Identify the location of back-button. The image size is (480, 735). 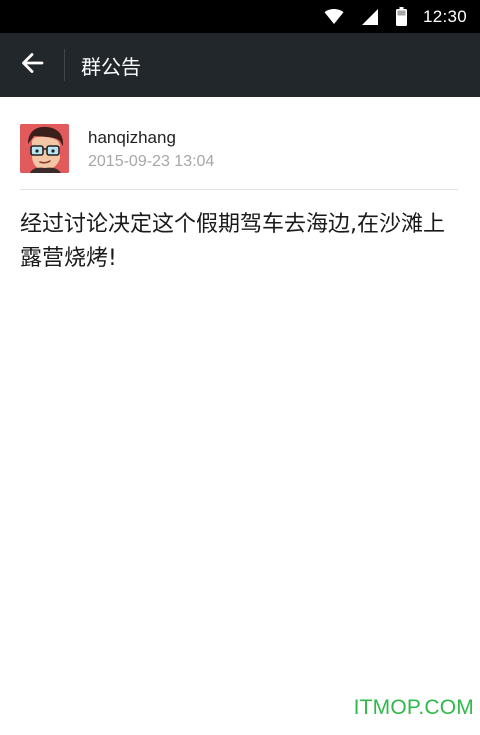
(32, 65).